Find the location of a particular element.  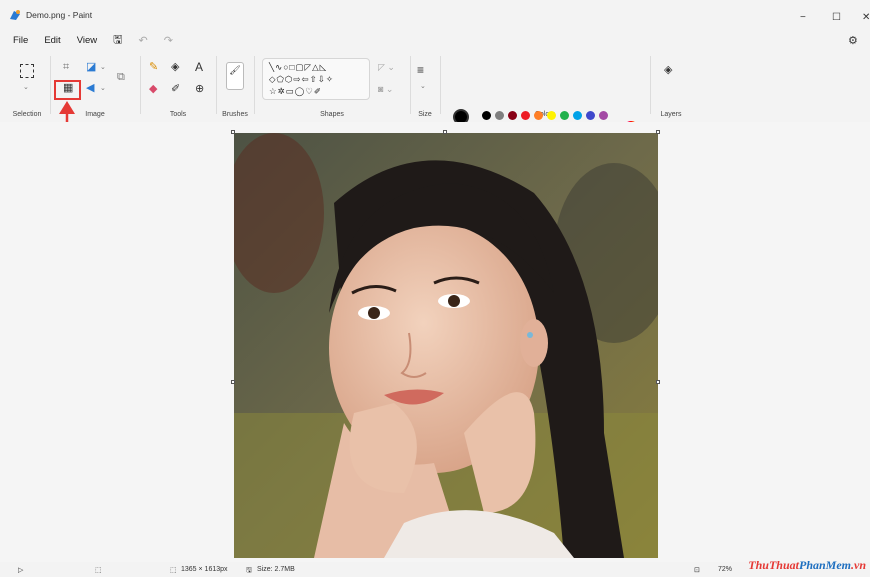

layers-group: ◈ Layers is located at coordinates (671, 85).